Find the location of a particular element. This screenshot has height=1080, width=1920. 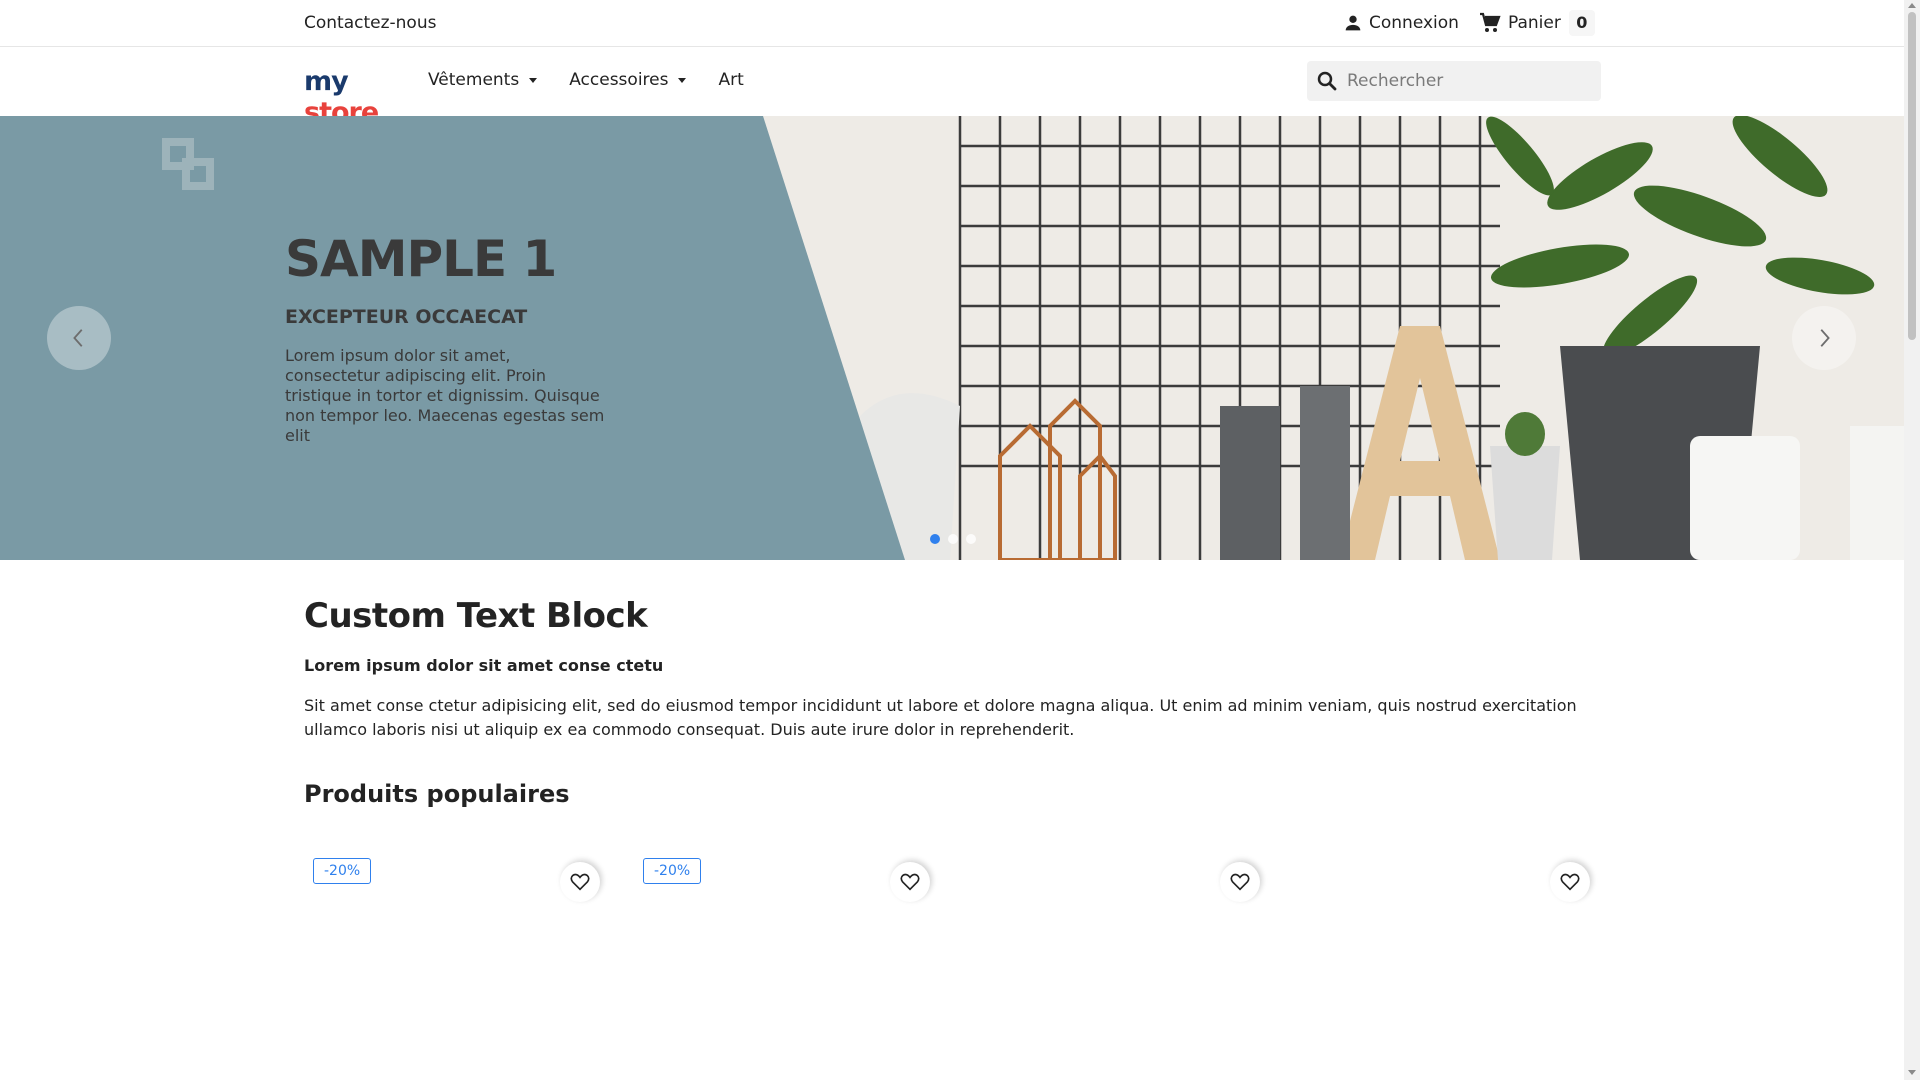

nav-item-label: Accessoires is located at coordinates (619, 80).